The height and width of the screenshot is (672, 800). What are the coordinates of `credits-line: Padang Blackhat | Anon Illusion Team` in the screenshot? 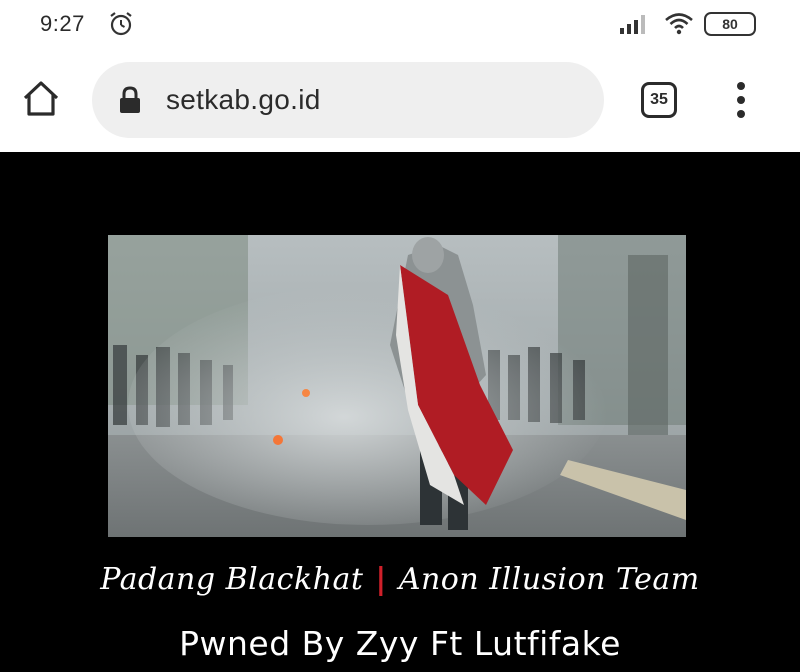 It's located at (400, 579).